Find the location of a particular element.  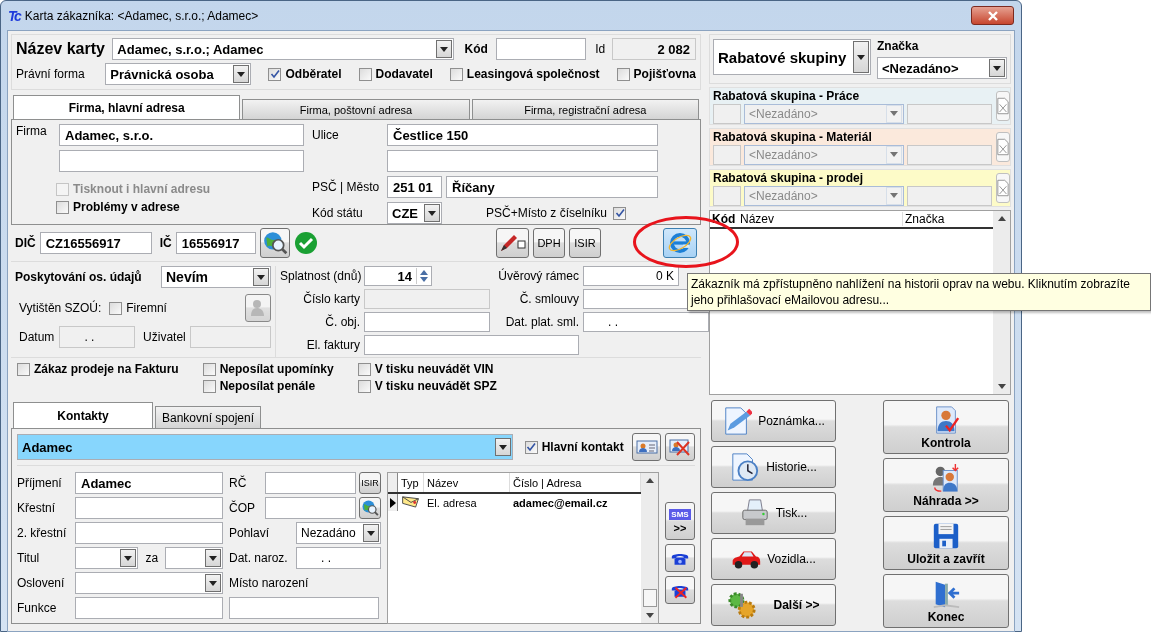

window-title: Karta zákazníka: <Adamec, s.r.o.; Adamec> is located at coordinates (141, 15).